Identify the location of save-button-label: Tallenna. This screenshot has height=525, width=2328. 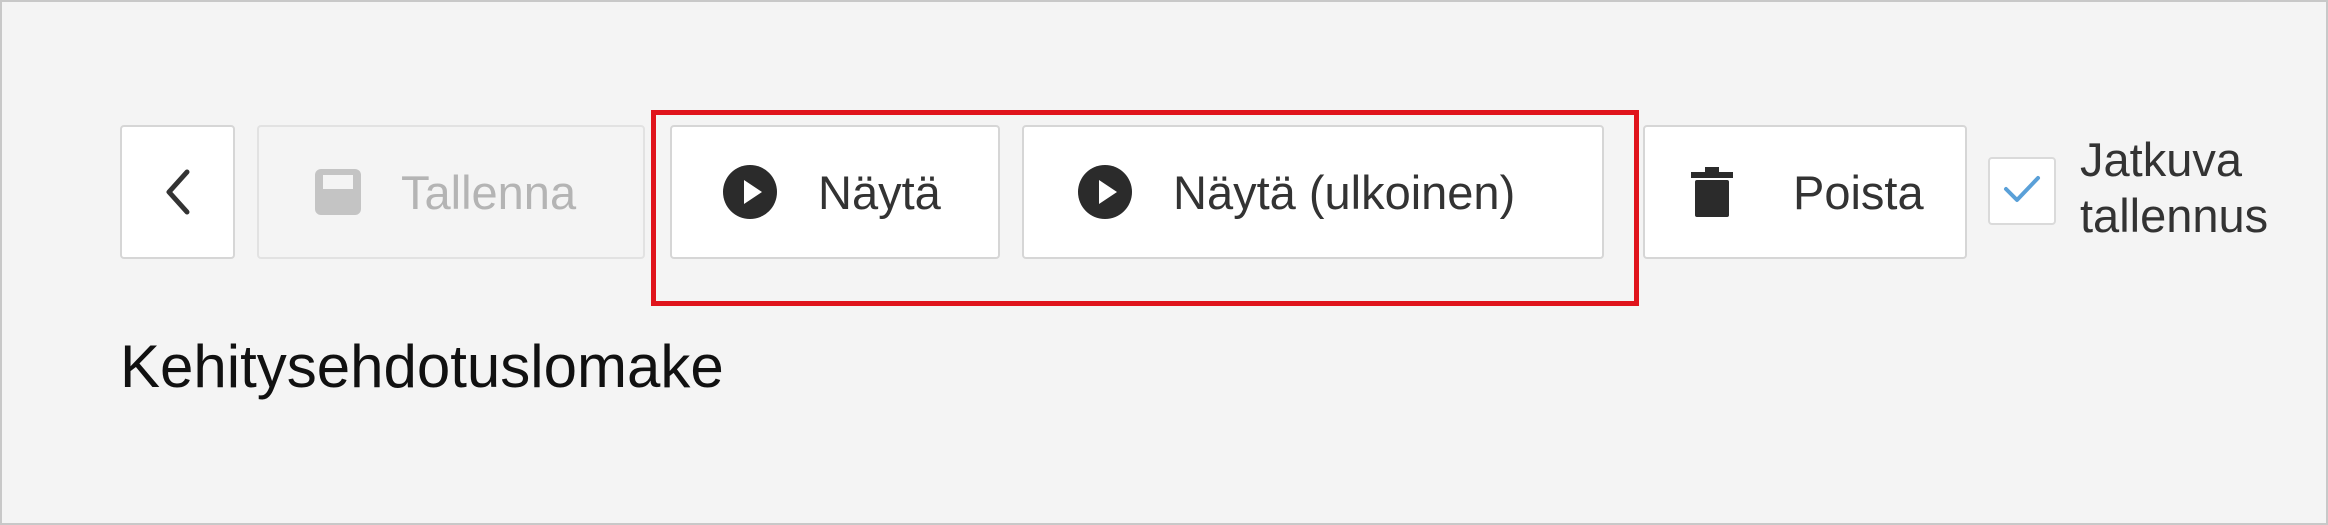
(489, 192).